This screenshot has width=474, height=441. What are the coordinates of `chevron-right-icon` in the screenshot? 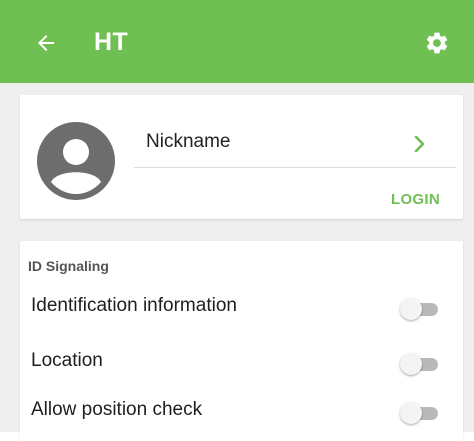 It's located at (420, 144).